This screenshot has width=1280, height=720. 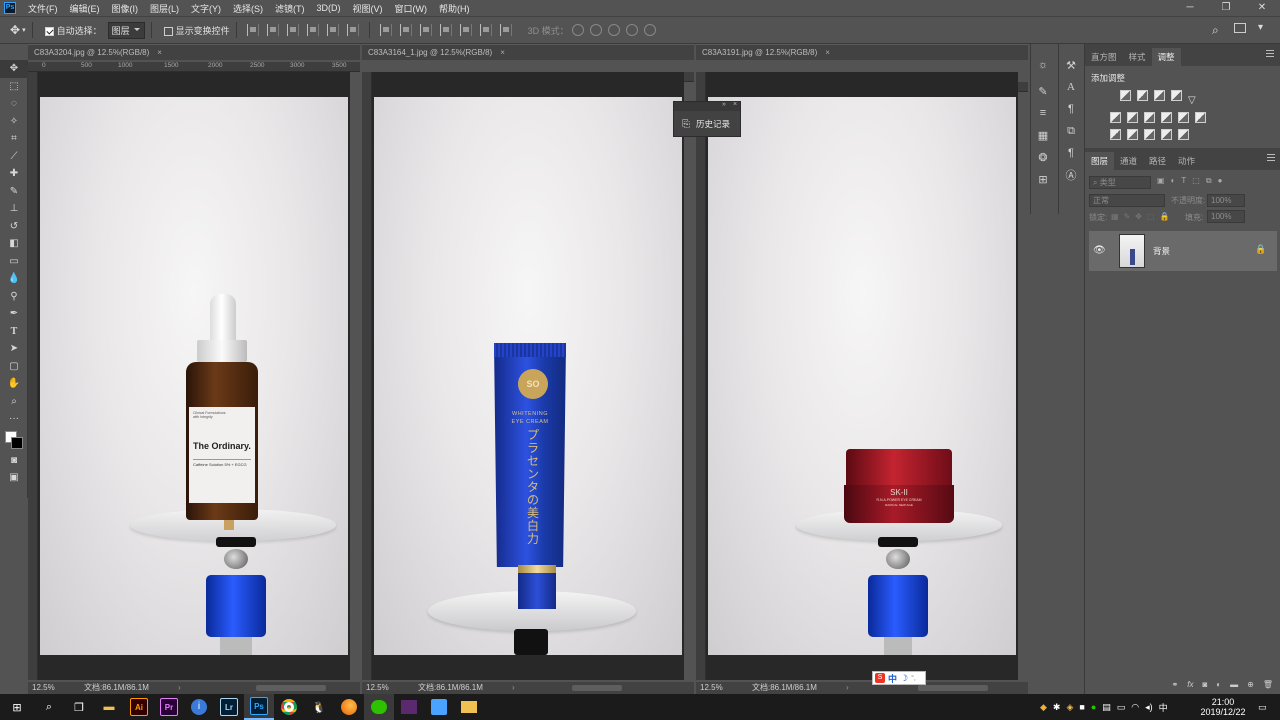 What do you see at coordinates (577, 30) in the screenshot?
I see `3d-rotate-icon` at bounding box center [577, 30].